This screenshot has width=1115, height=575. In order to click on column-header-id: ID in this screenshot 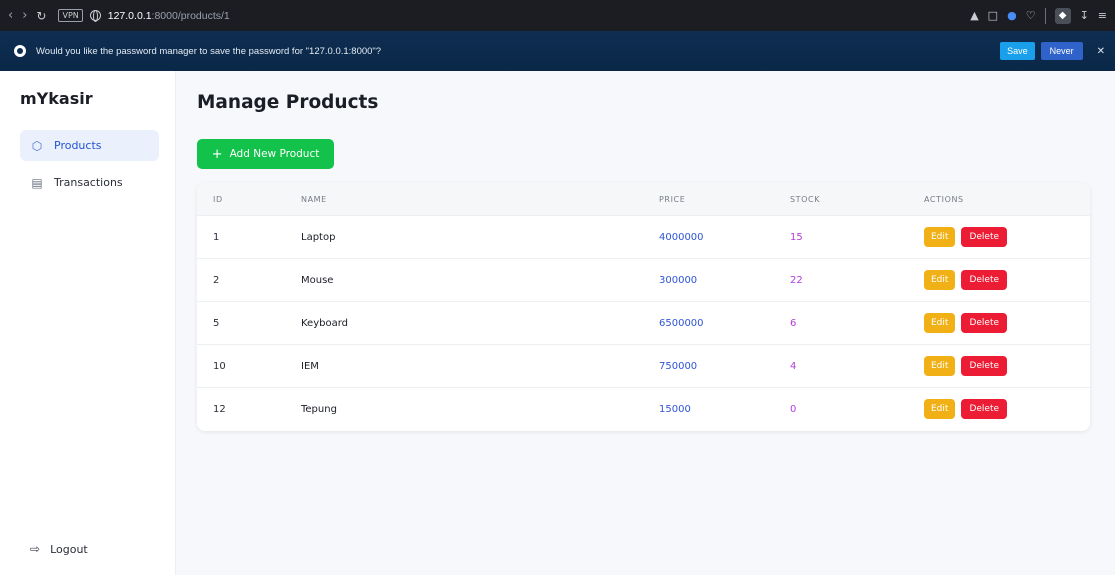, I will do `click(249, 199)`.